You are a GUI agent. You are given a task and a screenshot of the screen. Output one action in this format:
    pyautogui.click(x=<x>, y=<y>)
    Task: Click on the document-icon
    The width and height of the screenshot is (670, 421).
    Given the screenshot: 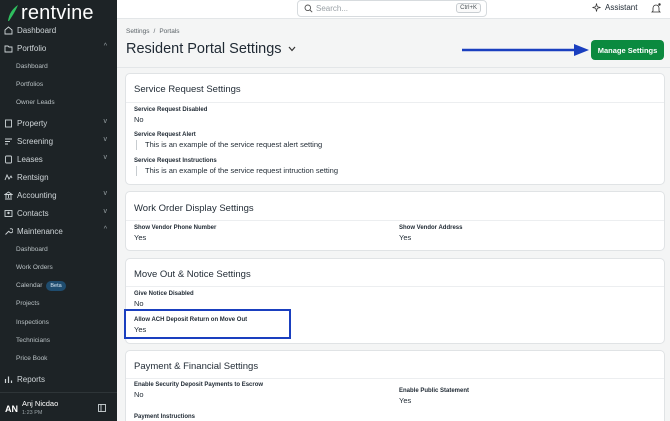 What is the action you would take?
    pyautogui.click(x=8, y=159)
    